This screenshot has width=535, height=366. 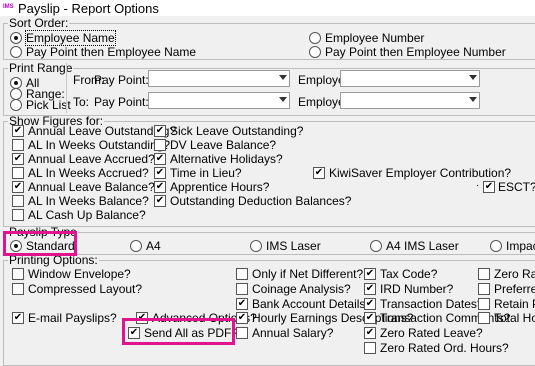 I want to click on window-title: Payslip - Report Options, so click(x=88, y=8).